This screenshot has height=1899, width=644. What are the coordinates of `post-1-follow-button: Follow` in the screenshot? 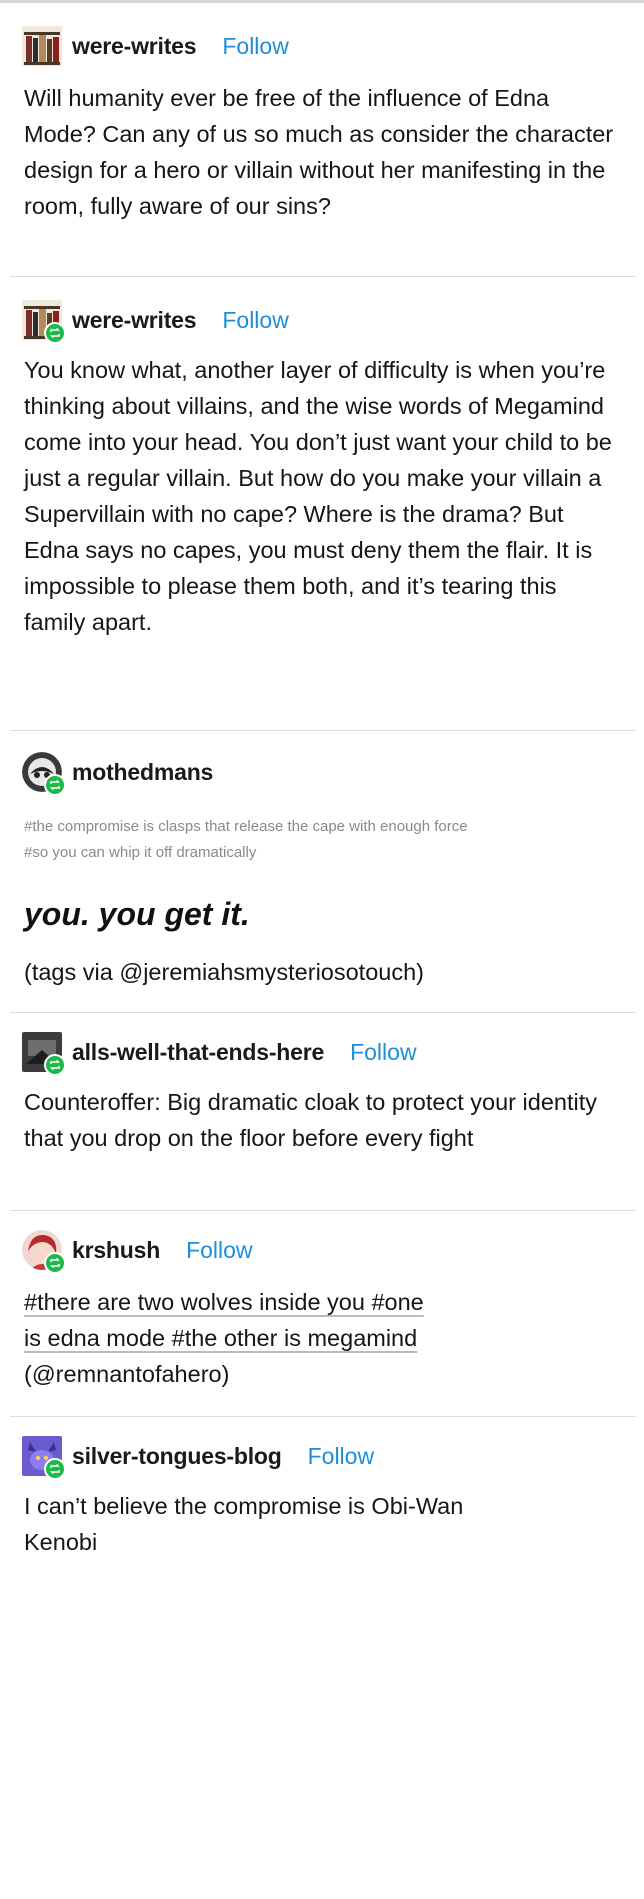 It's located at (255, 46).